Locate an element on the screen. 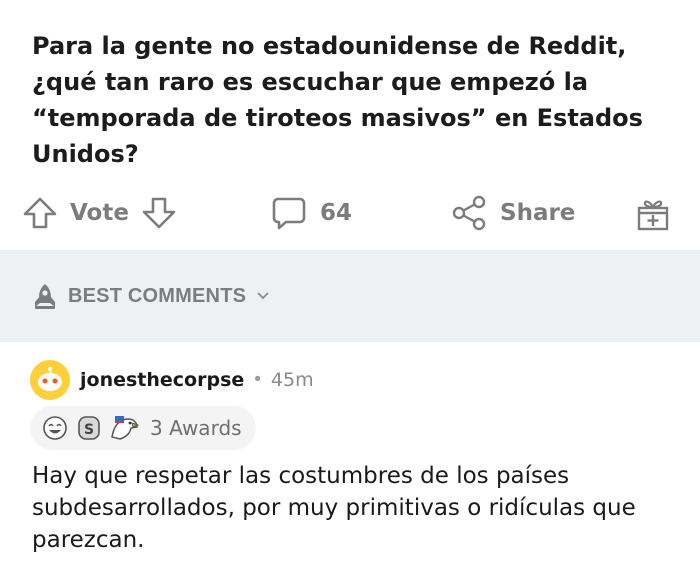 The width and height of the screenshot is (700, 572). comment-timestamp: 45m is located at coordinates (292, 380).